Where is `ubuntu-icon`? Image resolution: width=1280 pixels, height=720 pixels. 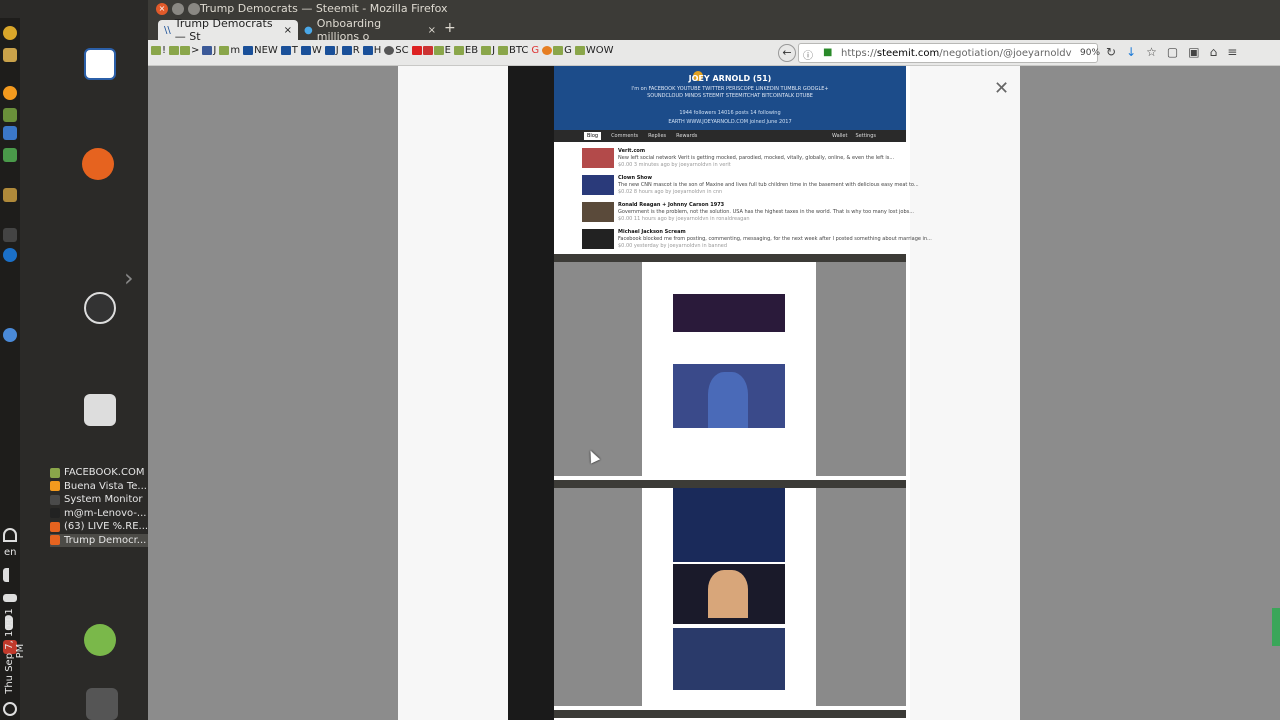 ubuntu-icon is located at coordinates (100, 308).